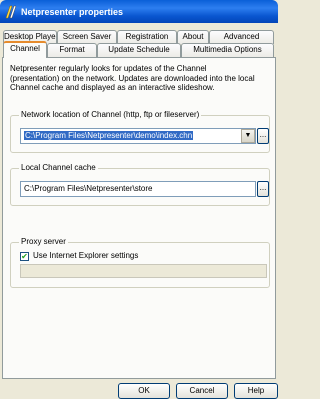 The height and width of the screenshot is (399, 320). What do you see at coordinates (202, 391) in the screenshot?
I see `cancel-button: Cancel` at bounding box center [202, 391].